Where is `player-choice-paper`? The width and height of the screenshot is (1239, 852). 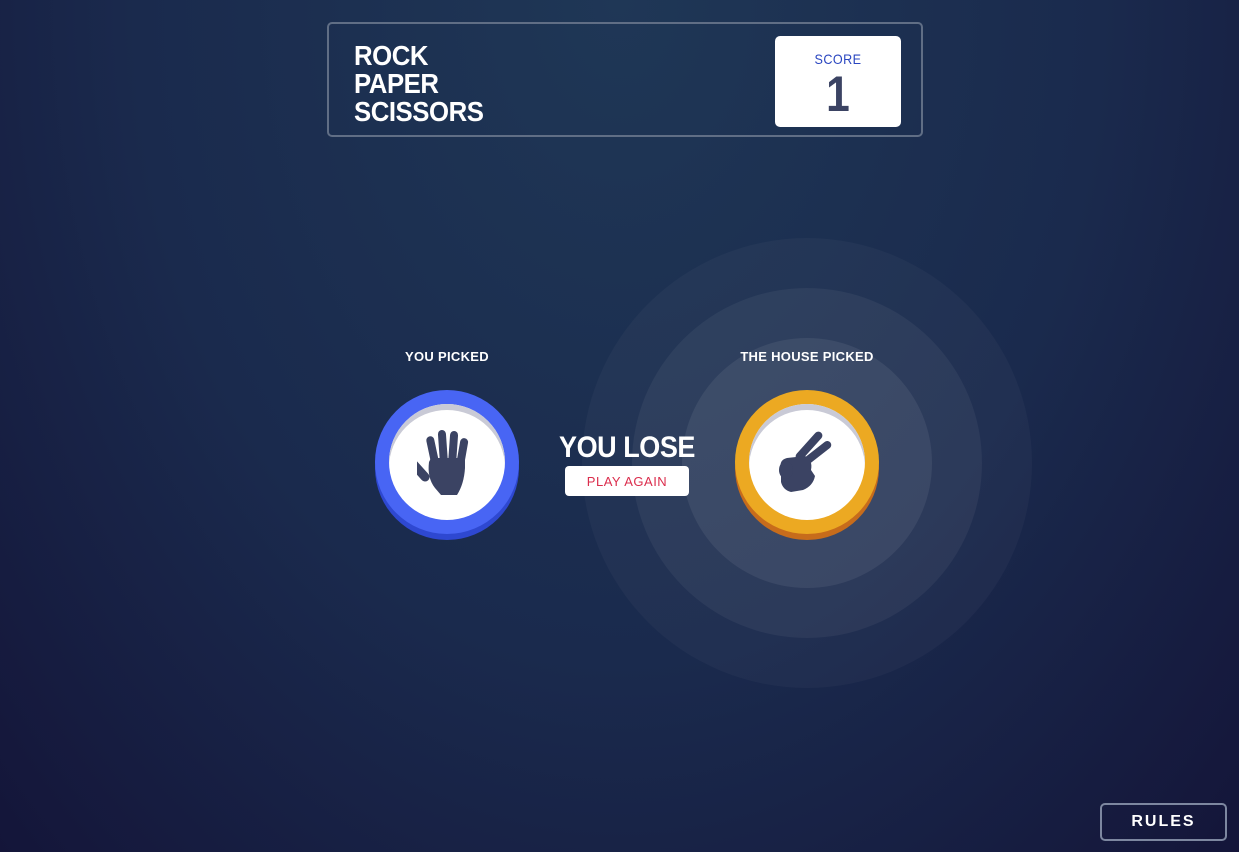 player-choice-paper is located at coordinates (447, 462).